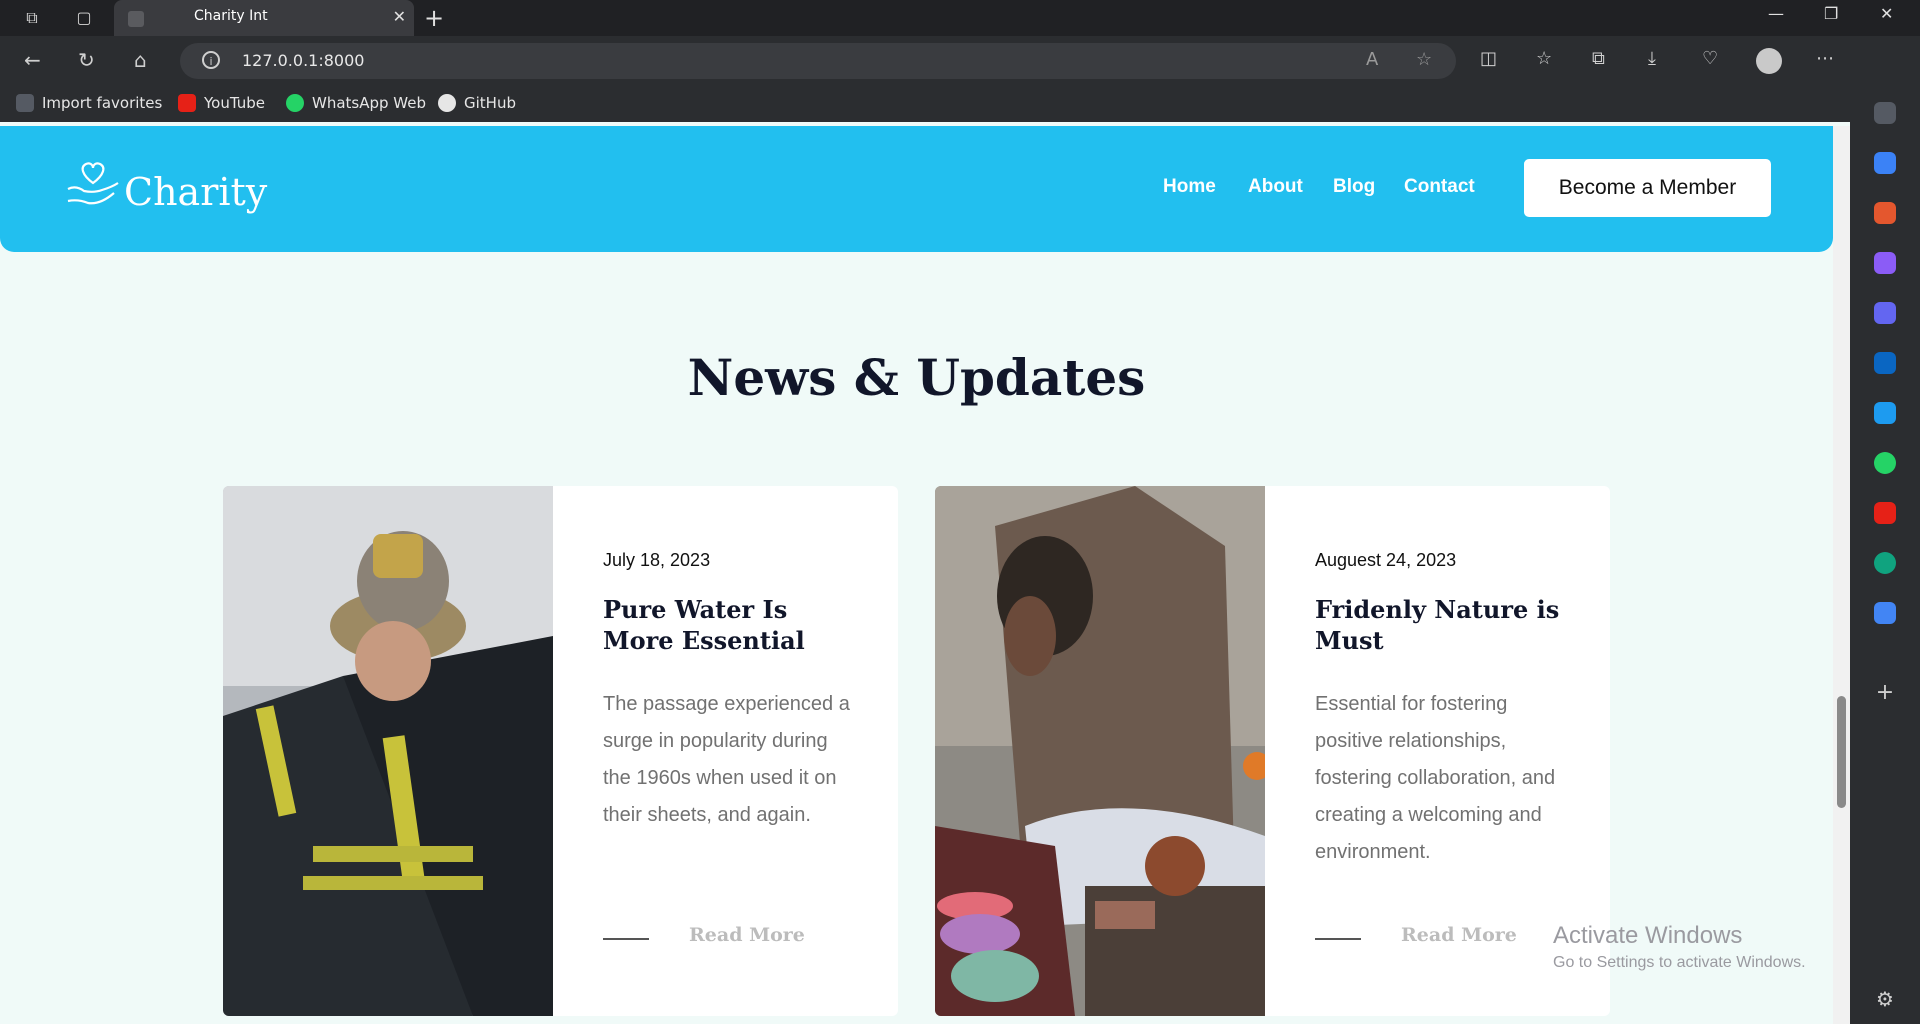 Image resolution: width=1920 pixels, height=1024 pixels. I want to click on favorites-icon: ☆, so click(1544, 58).